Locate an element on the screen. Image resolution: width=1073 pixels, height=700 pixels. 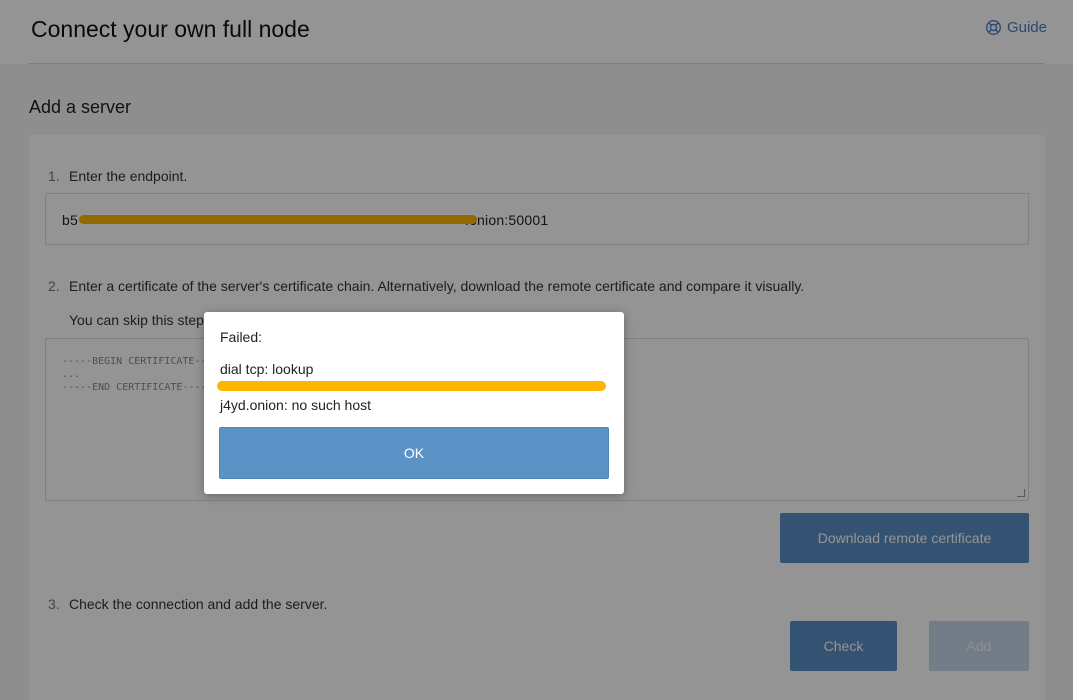
ok-button: OK is located at coordinates (414, 453).